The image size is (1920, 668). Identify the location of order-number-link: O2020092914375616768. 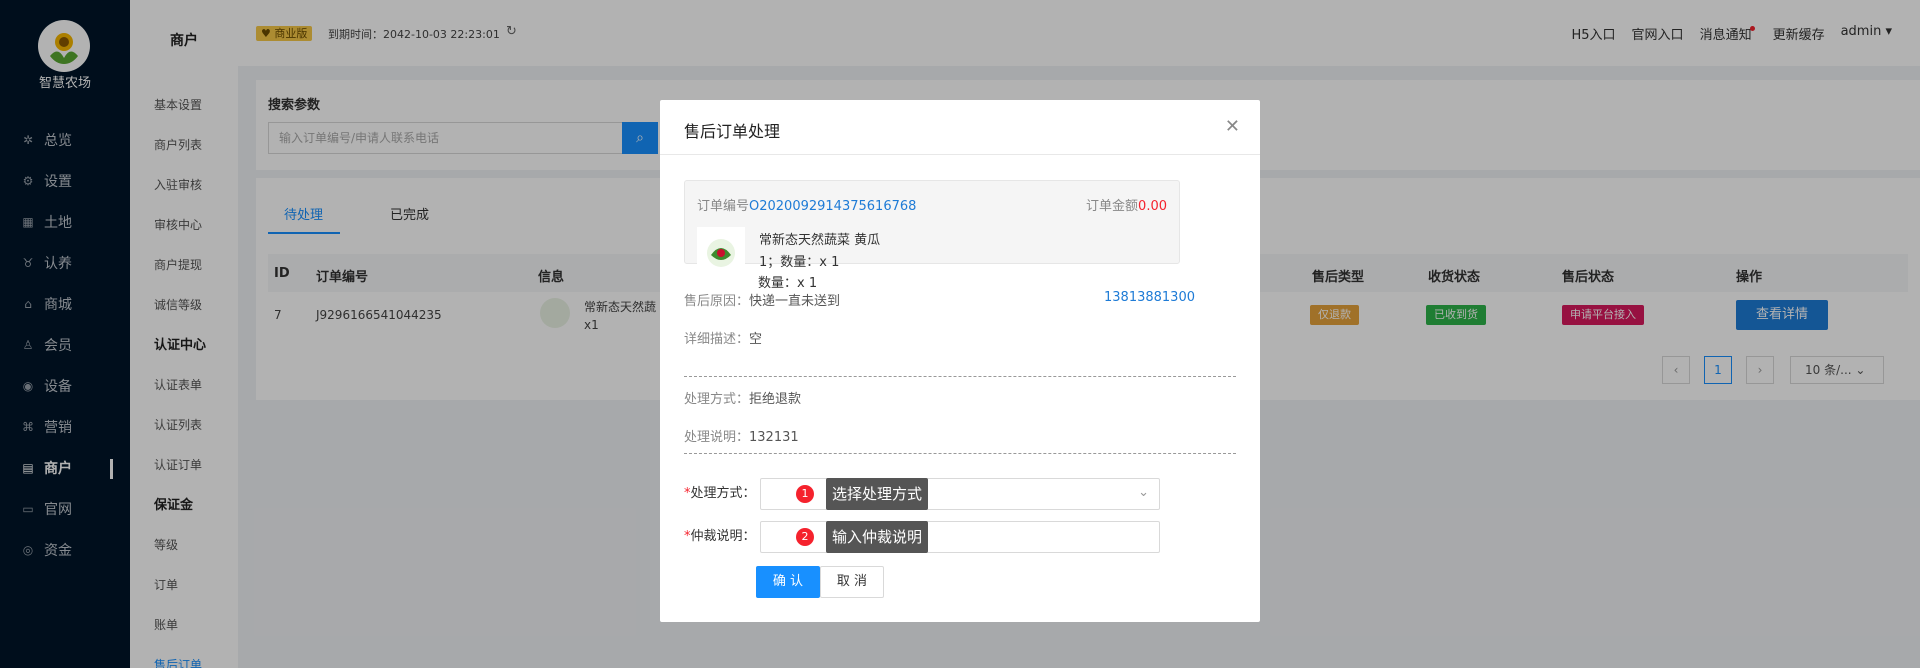
(832, 206).